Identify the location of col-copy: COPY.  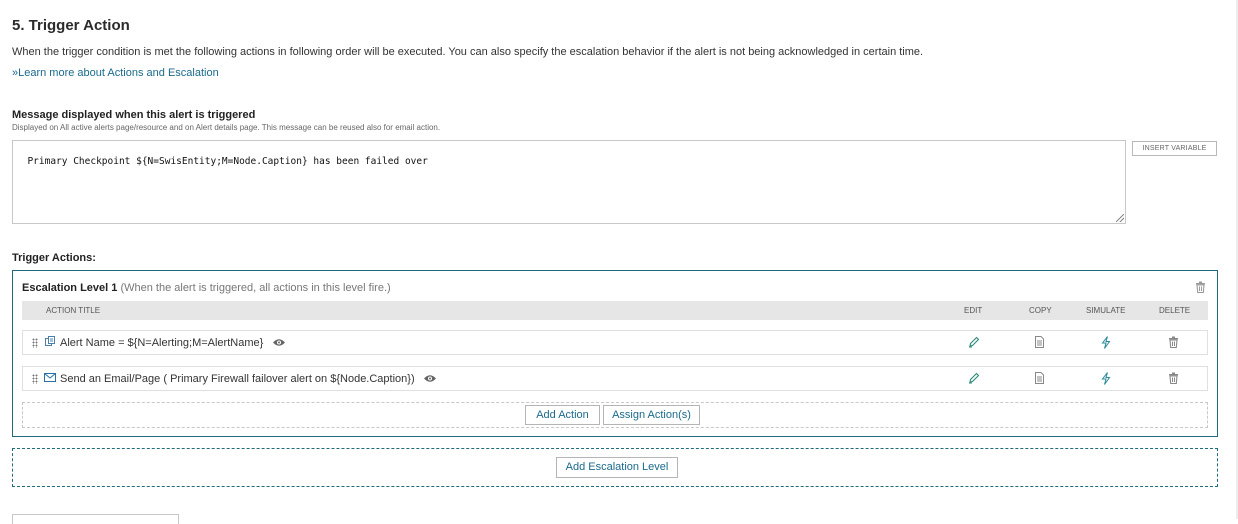
(1040, 310).